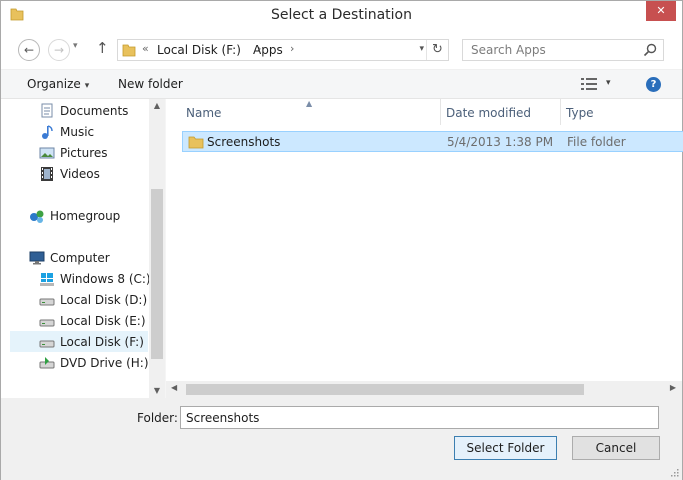 The image size is (683, 480). What do you see at coordinates (432, 141) in the screenshot?
I see `table-row: Screenshots 5/4/2013 1:38 PM File folder` at bounding box center [432, 141].